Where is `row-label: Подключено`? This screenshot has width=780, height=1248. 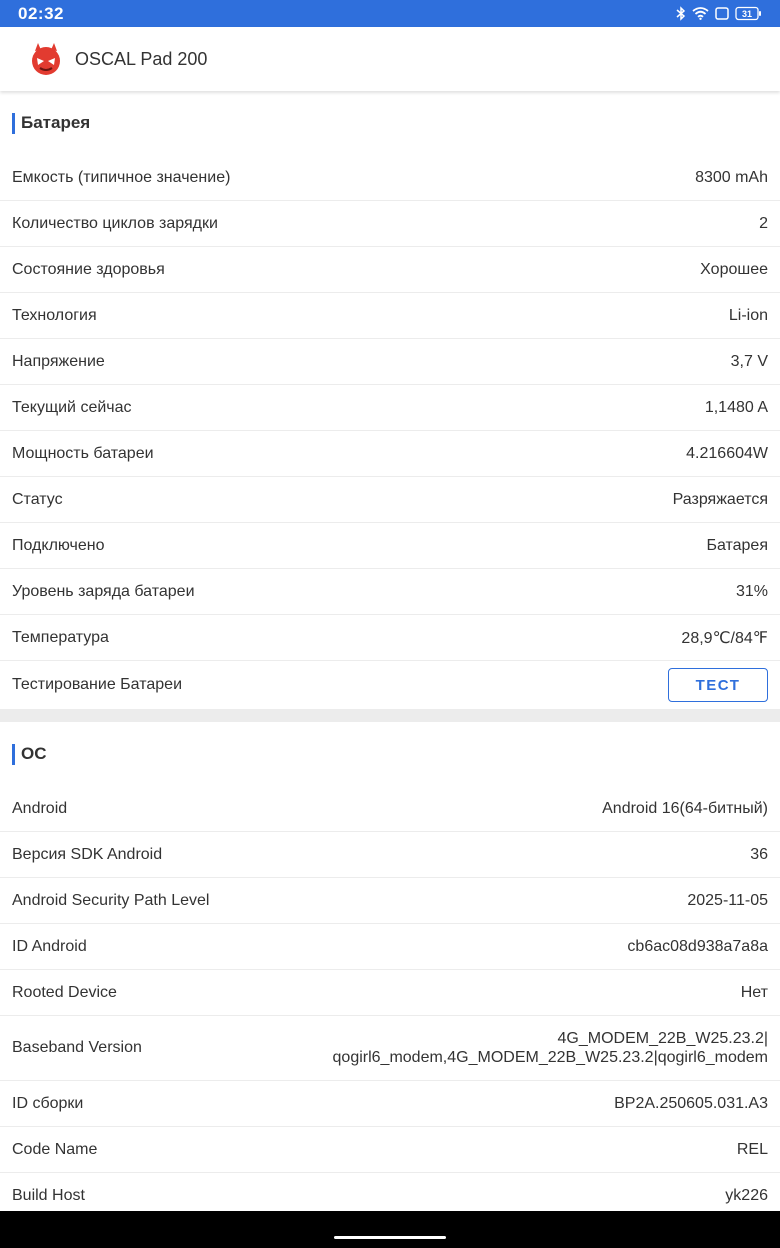
row-label: Подключено is located at coordinates (58, 545).